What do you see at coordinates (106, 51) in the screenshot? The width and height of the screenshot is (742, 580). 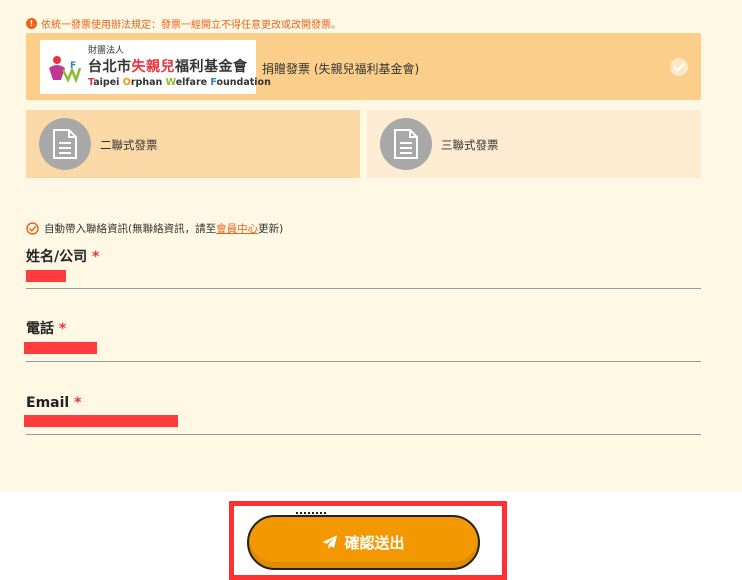 I see `logo-small-text: 財團法人` at bounding box center [106, 51].